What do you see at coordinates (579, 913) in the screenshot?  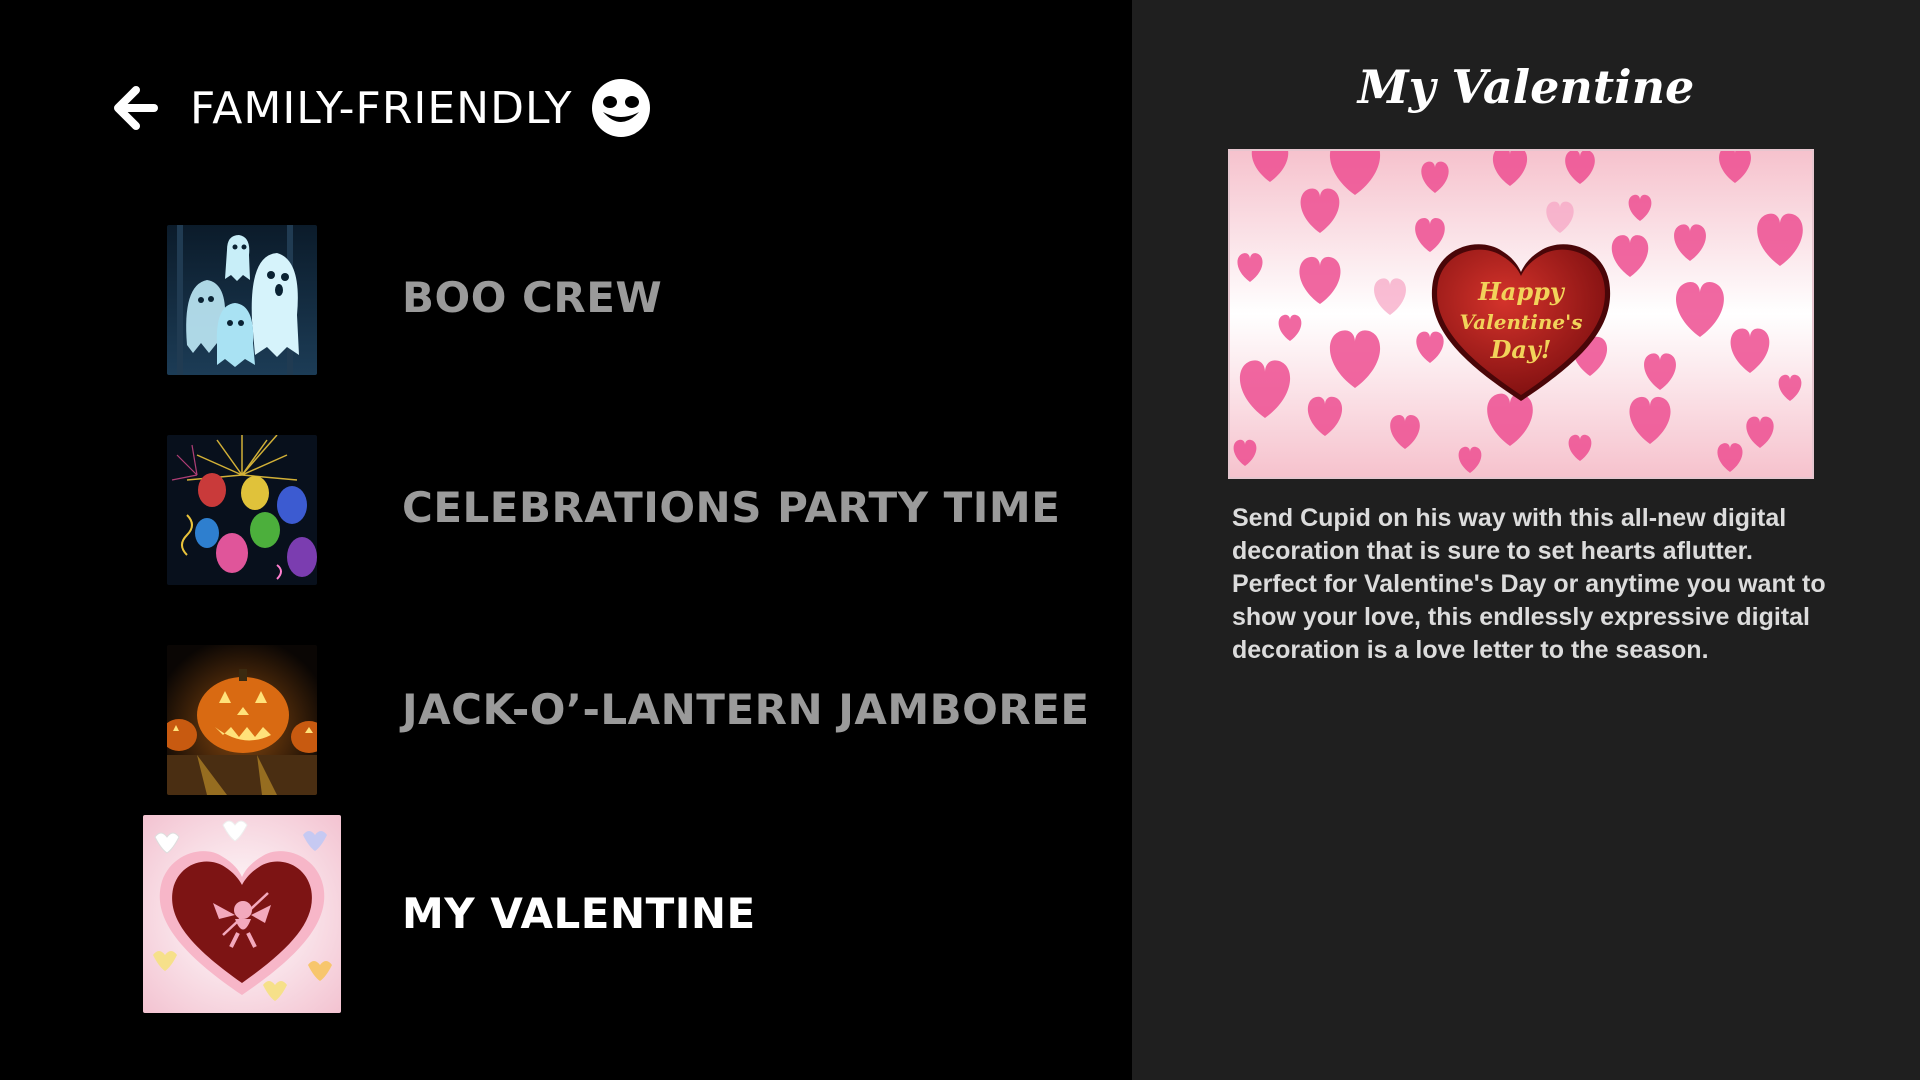 I see `list-item-label: MY VALENTINE` at bounding box center [579, 913].